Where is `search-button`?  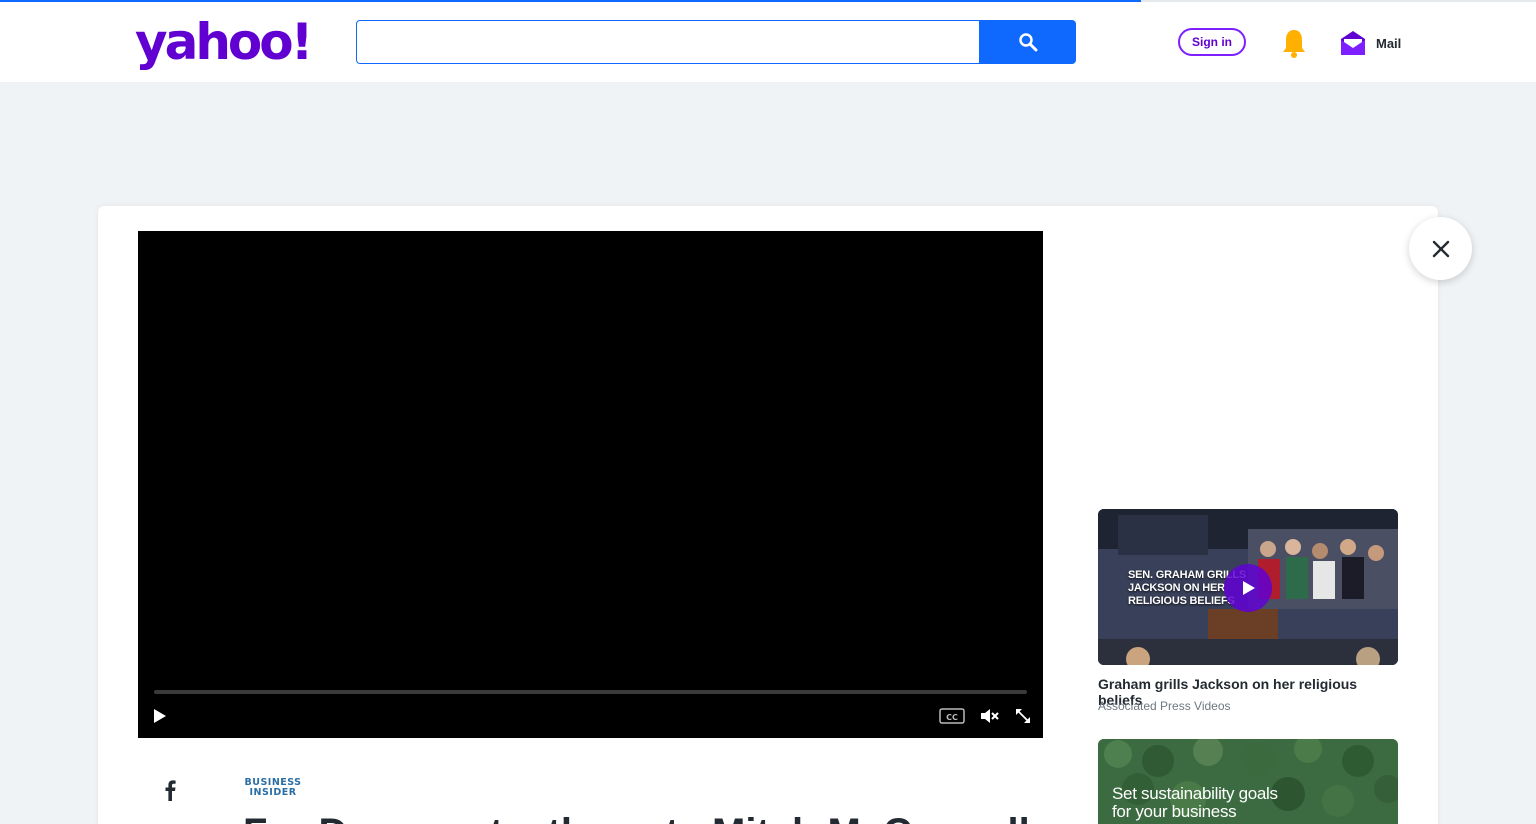 search-button is located at coordinates (1027, 42).